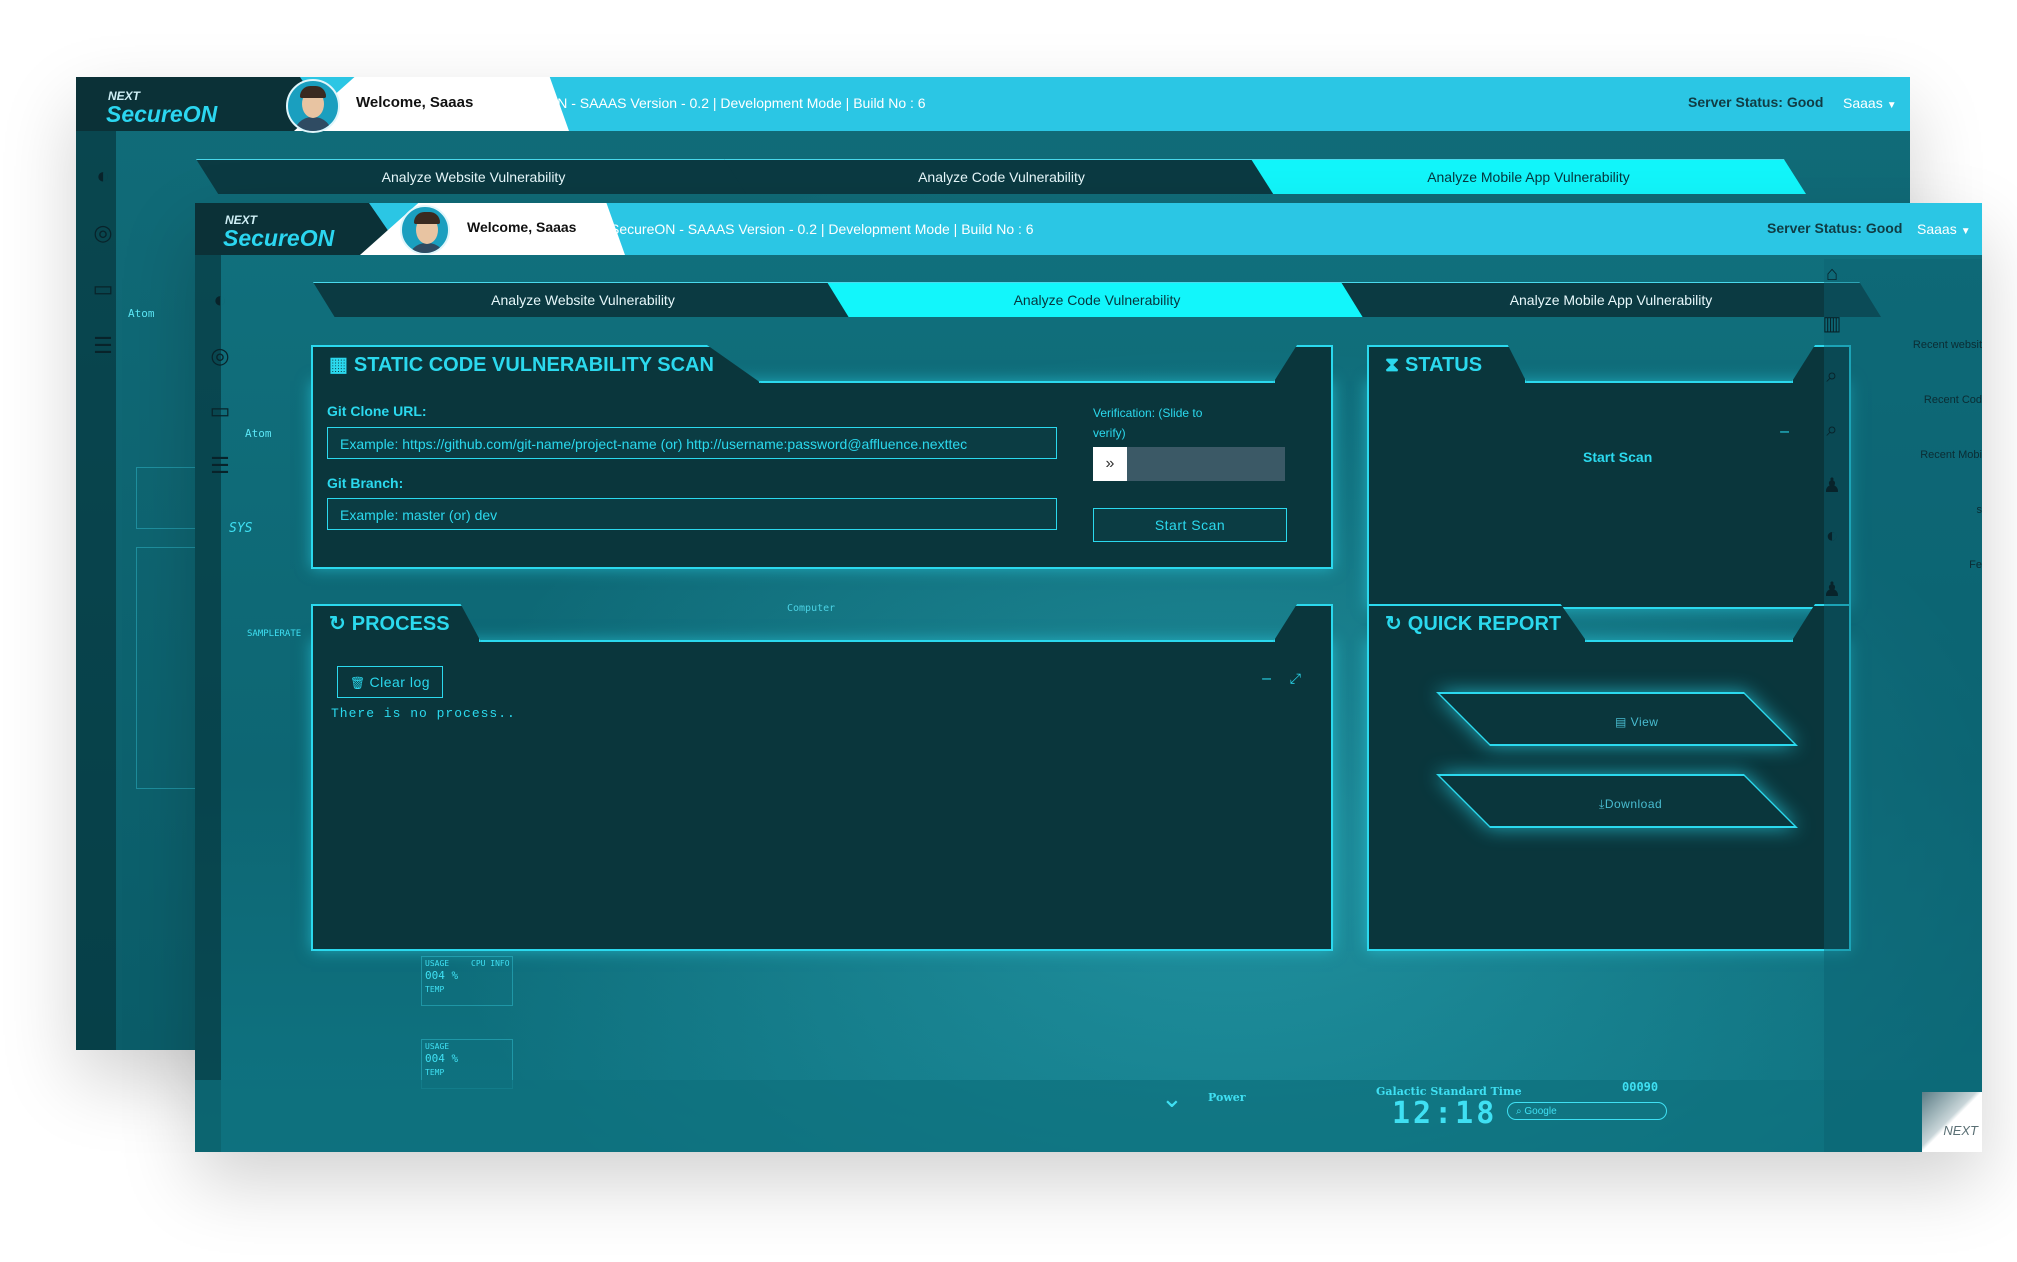 Image resolution: width=2017 pixels, height=1262 pixels. Describe the element at coordinates (1965, 231) in the screenshot. I see `chevron-down-icon: ▼` at that location.